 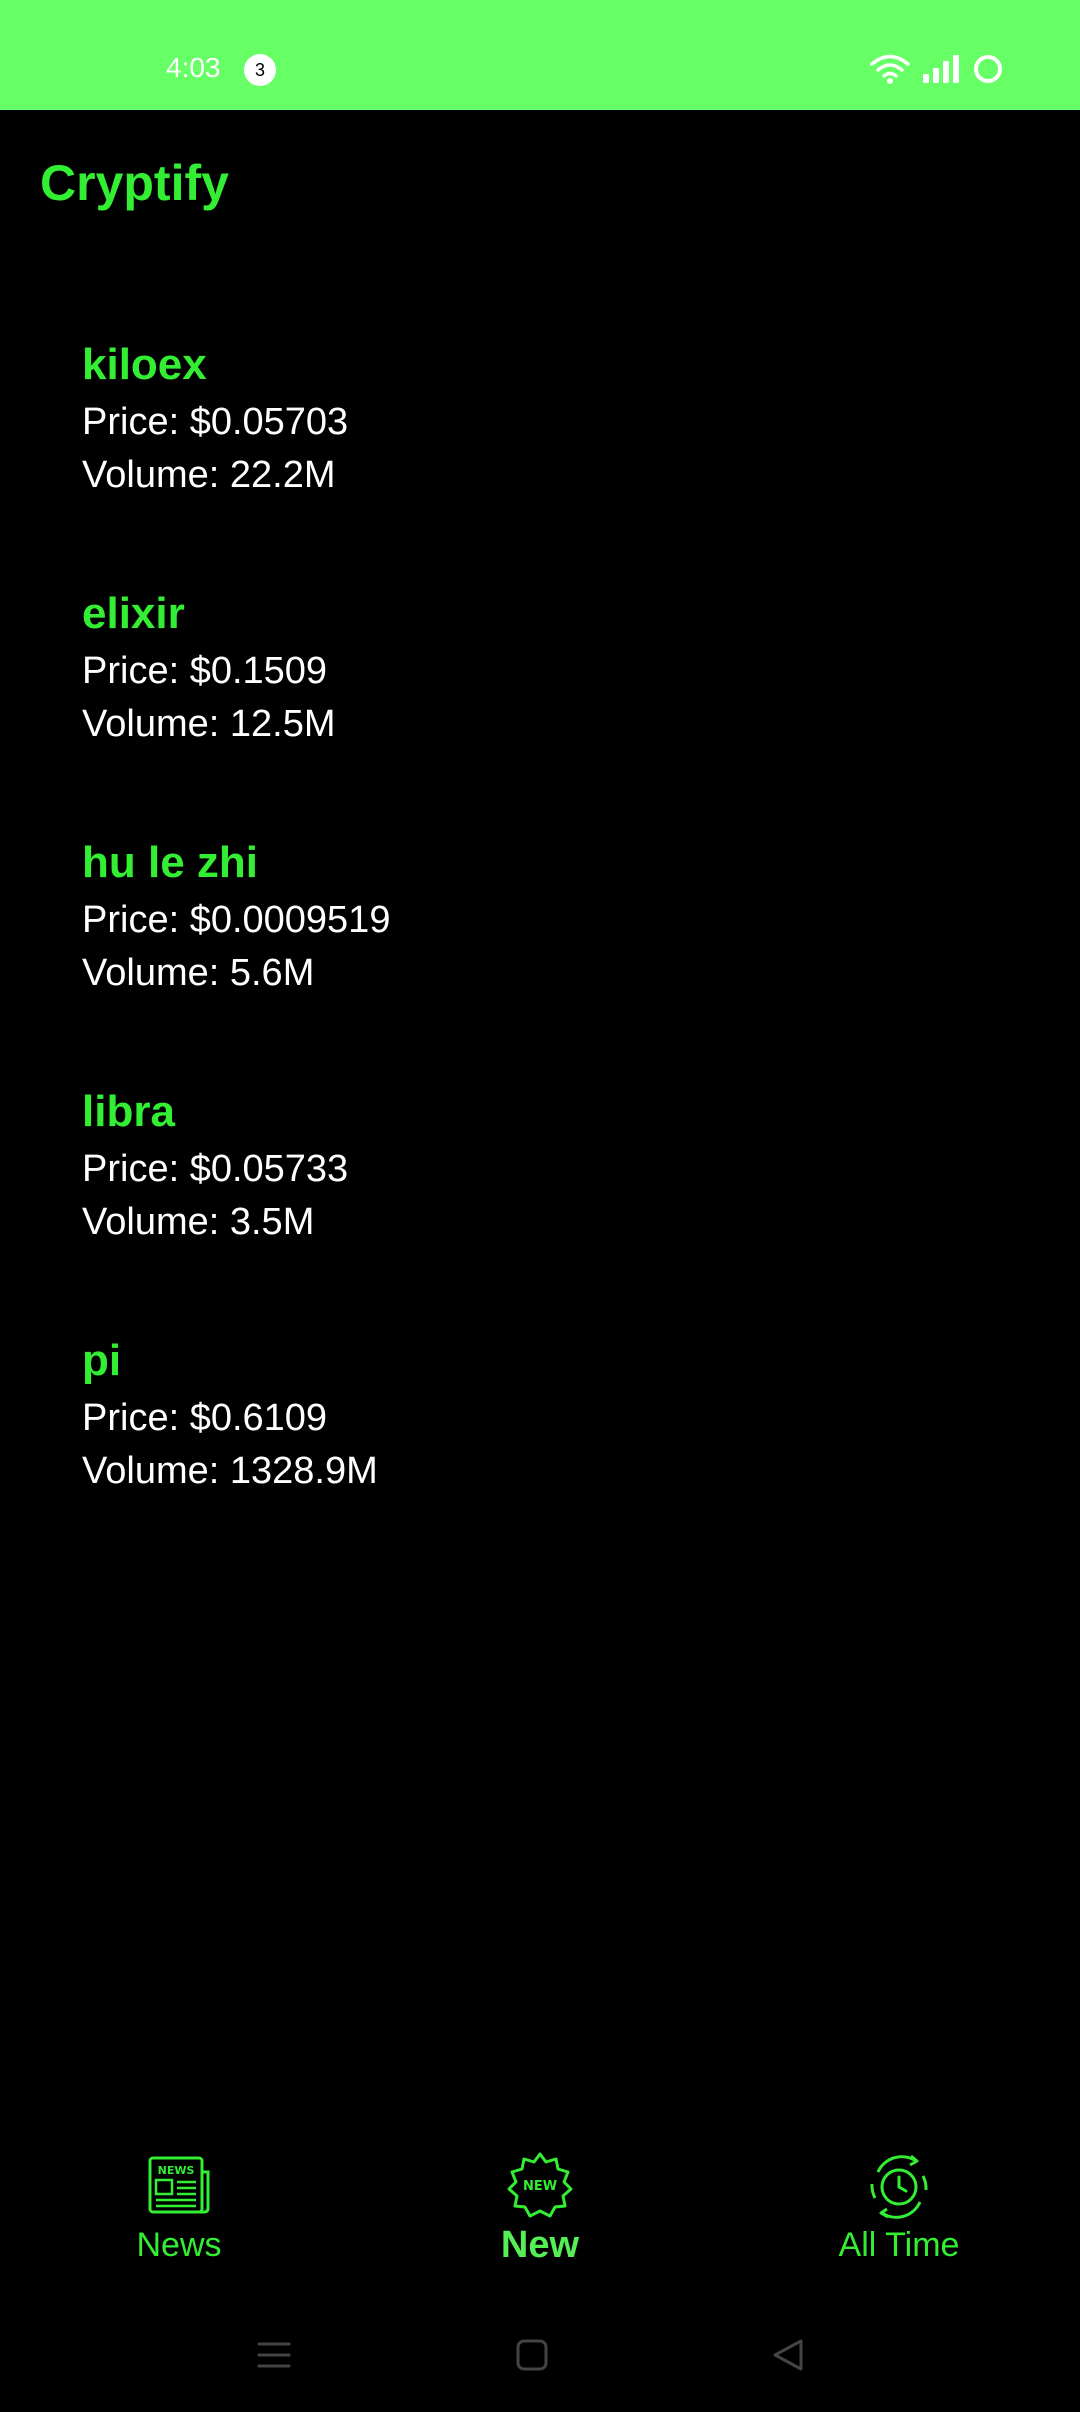 I want to click on coin-name: libra, so click(x=128, y=1111).